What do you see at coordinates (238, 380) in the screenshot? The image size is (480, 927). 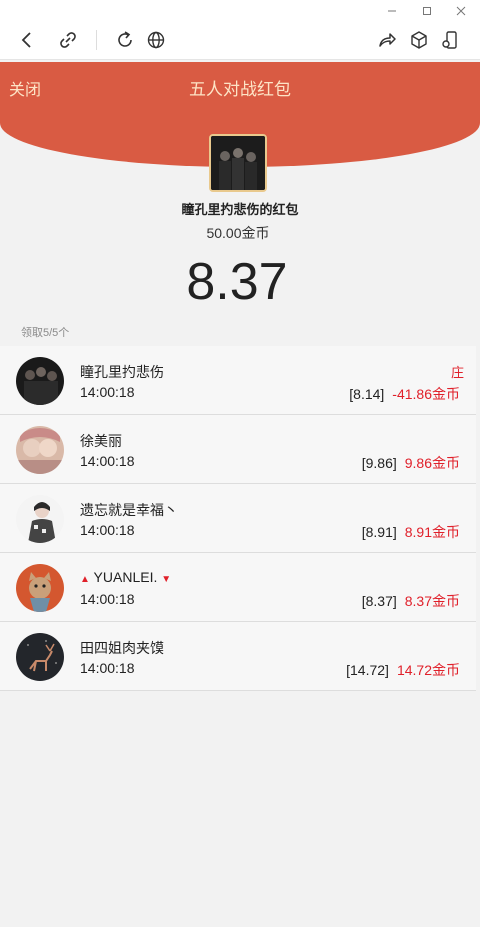 I see `list-item: 瞳孔里扚悲伤 庄 14:00:18 [8.14] -41.86金币` at bounding box center [238, 380].